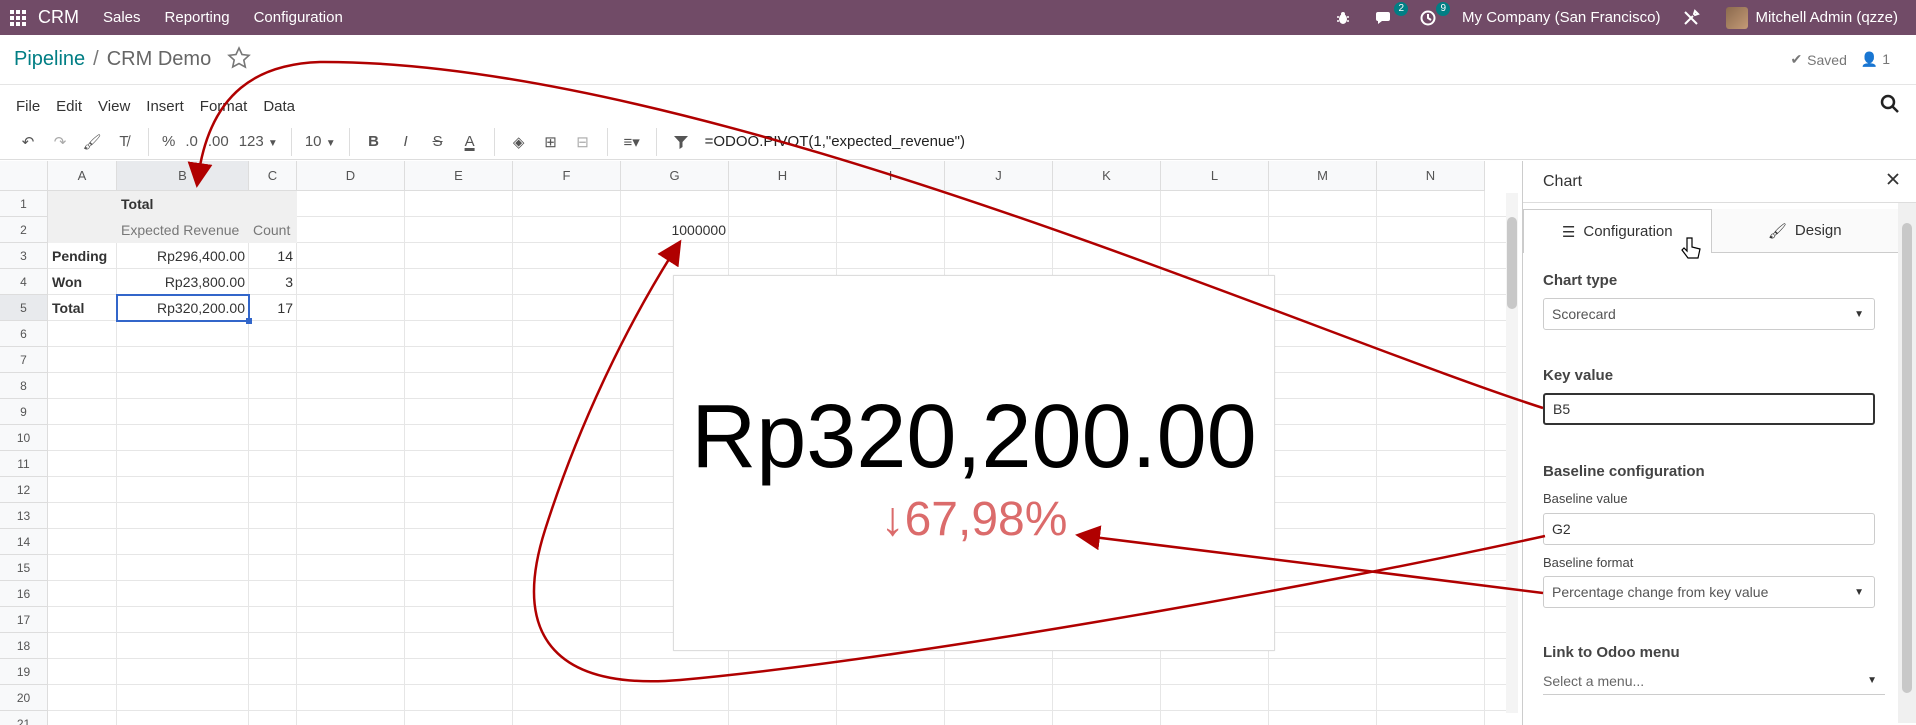 This screenshot has width=1916, height=725. Describe the element at coordinates (1875, 59) in the screenshot. I see `collaborators: 👤 1` at that location.